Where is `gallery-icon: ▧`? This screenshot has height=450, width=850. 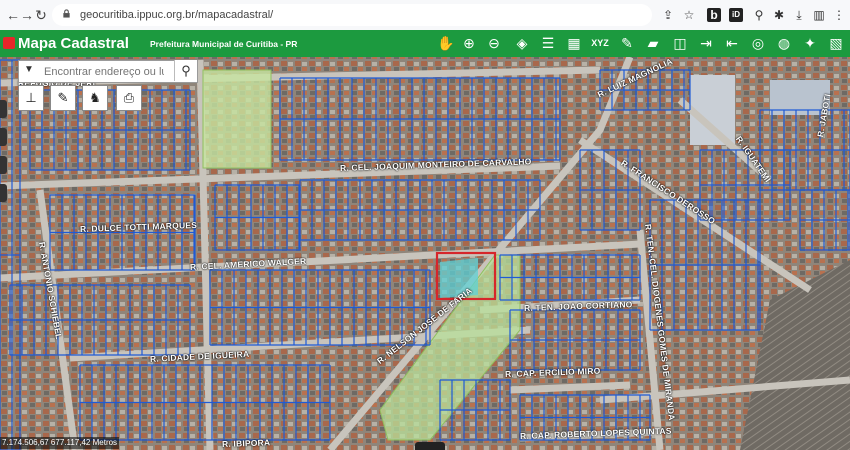 gallery-icon: ▧ is located at coordinates (836, 43).